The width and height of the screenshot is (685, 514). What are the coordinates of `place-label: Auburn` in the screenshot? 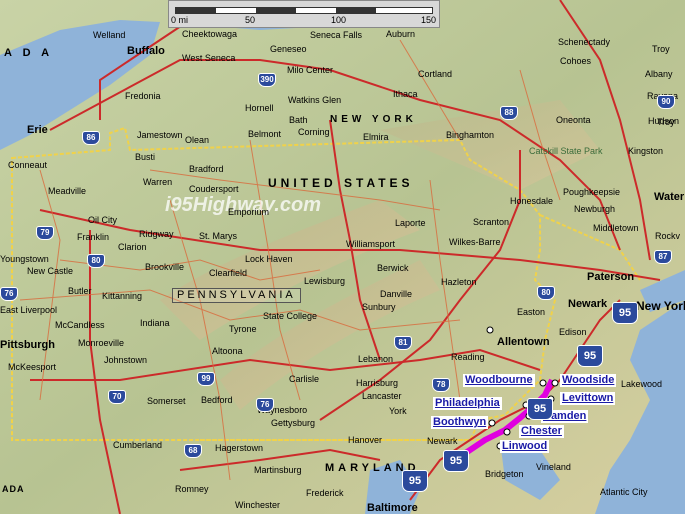 It's located at (401, 34).